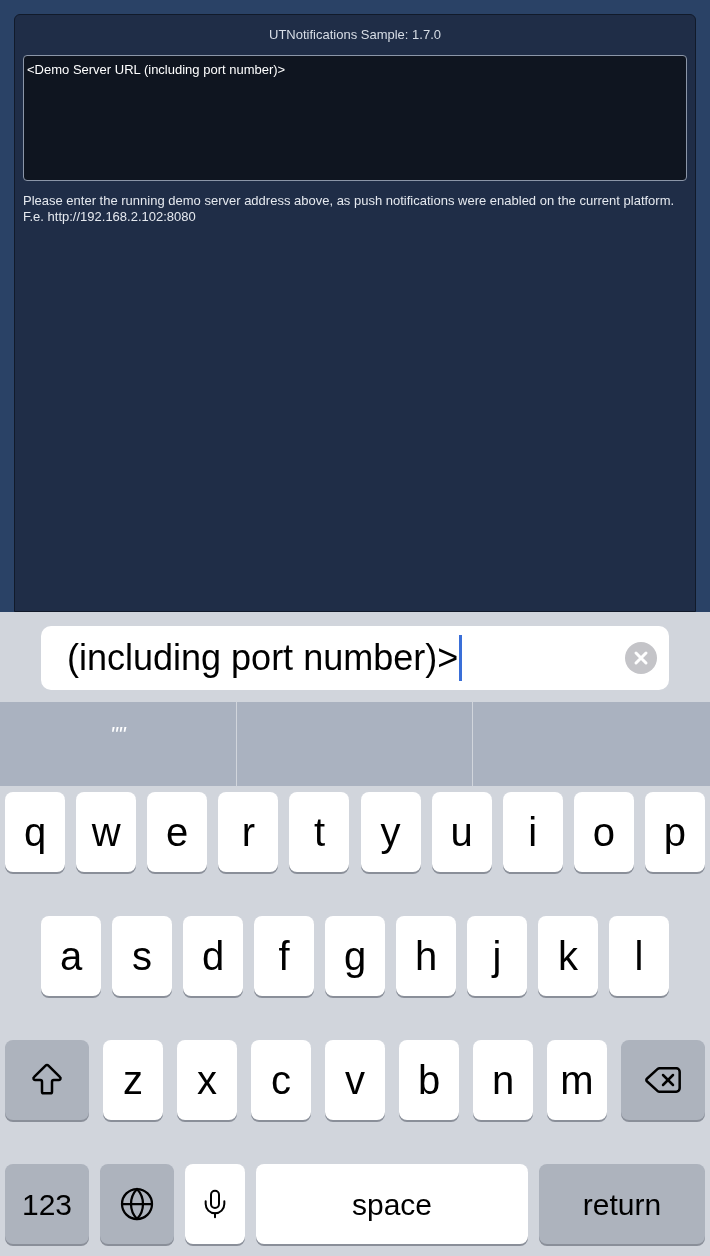  Describe the element at coordinates (577, 1080) in the screenshot. I see `letter-key: m` at that location.